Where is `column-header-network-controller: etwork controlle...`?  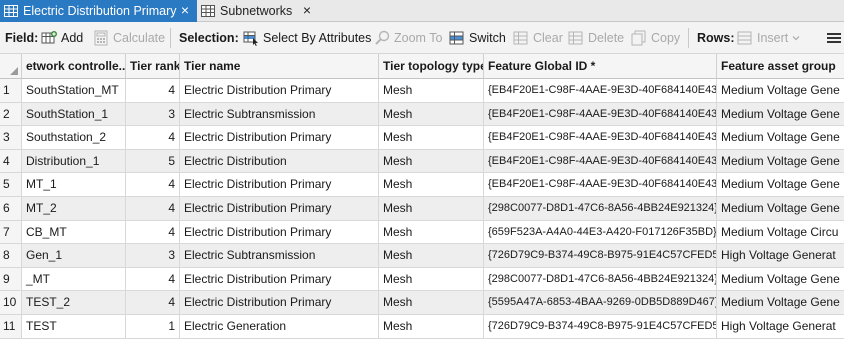
column-header-network-controller: etwork controlle... is located at coordinates (74, 66).